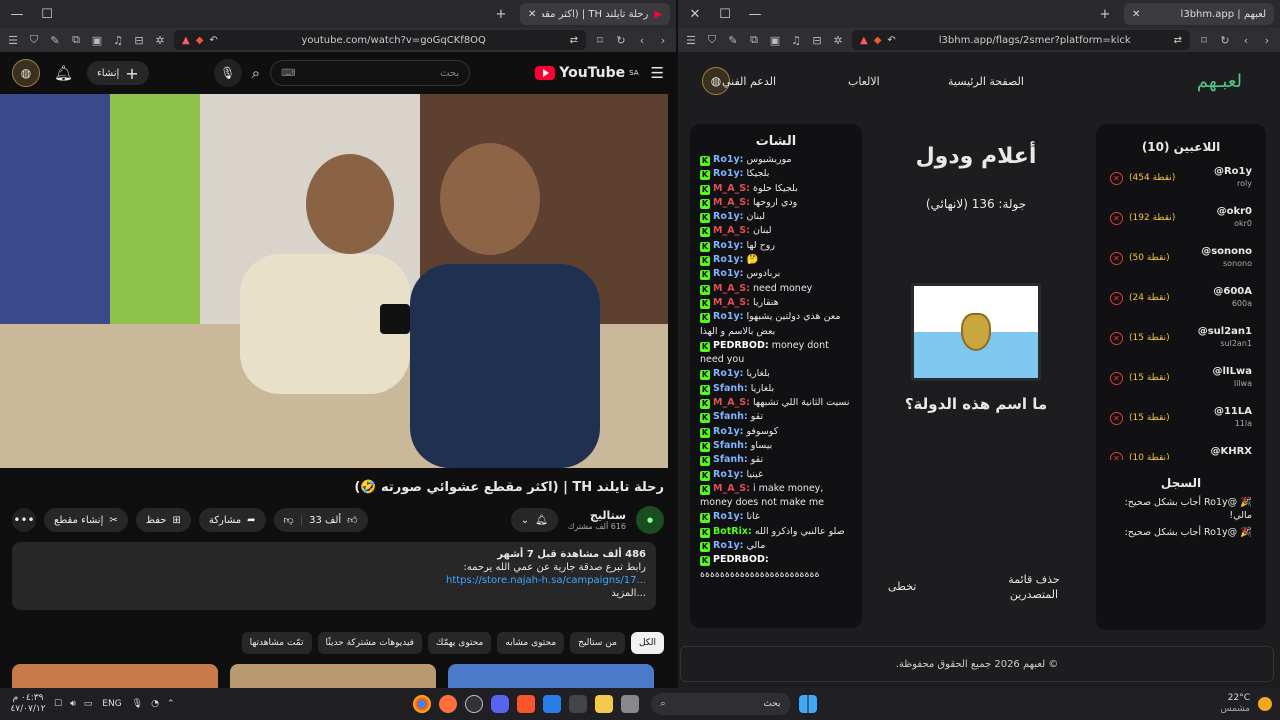  I want to click on site-logo: لعبـهم, so click(1219, 81).